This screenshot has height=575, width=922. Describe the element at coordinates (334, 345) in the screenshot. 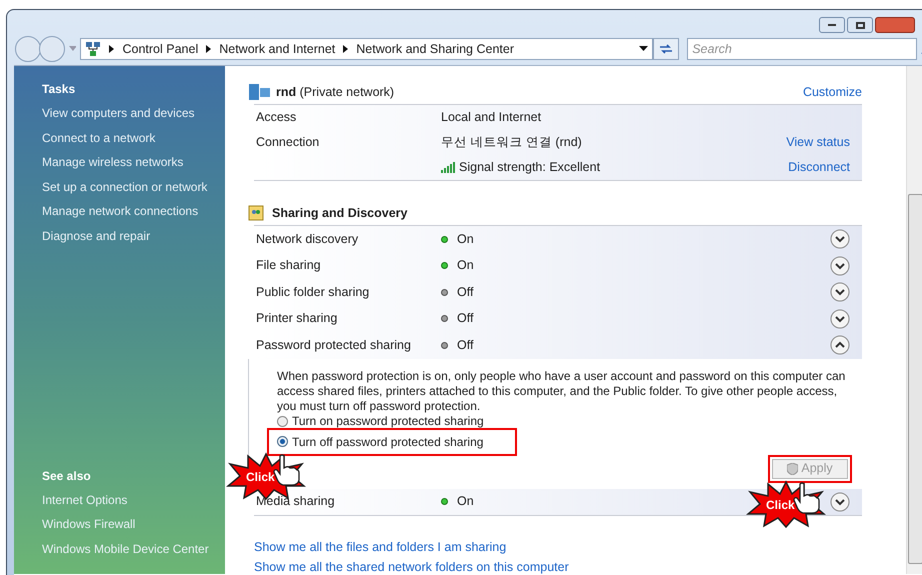

I see `setting-label: Password protected sharing` at that location.